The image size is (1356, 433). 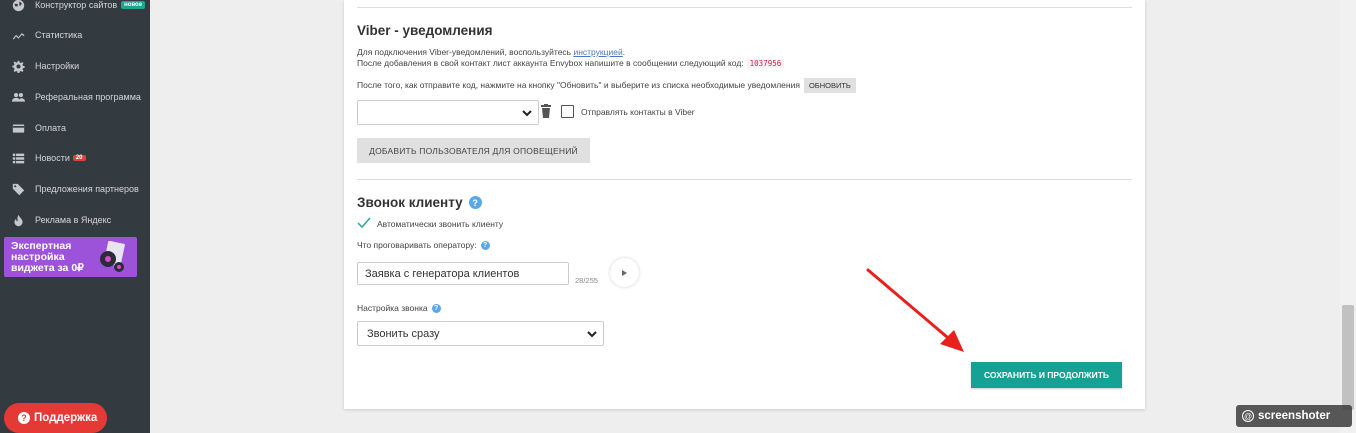 I want to click on support-label: Поддержка, so click(x=66, y=418).